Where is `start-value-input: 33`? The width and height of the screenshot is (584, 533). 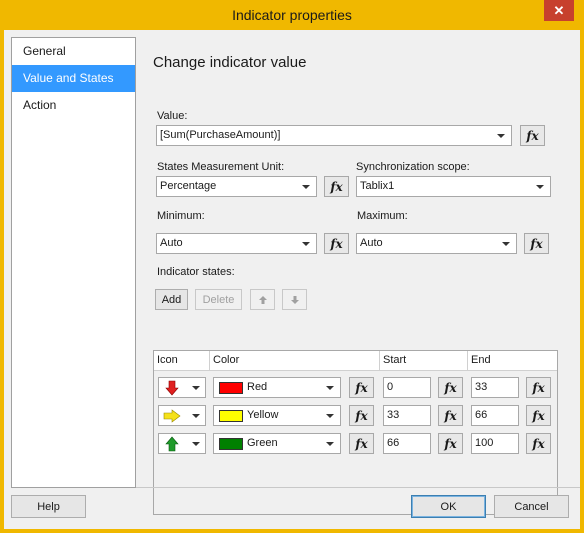
start-value-input: 33 is located at coordinates (407, 415).